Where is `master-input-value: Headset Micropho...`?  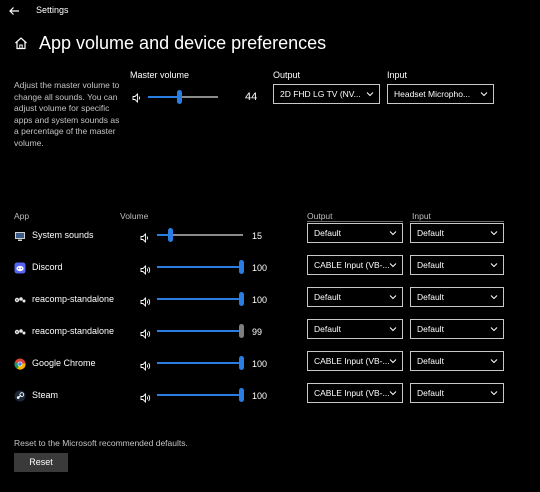 master-input-value: Headset Micropho... is located at coordinates (432, 94).